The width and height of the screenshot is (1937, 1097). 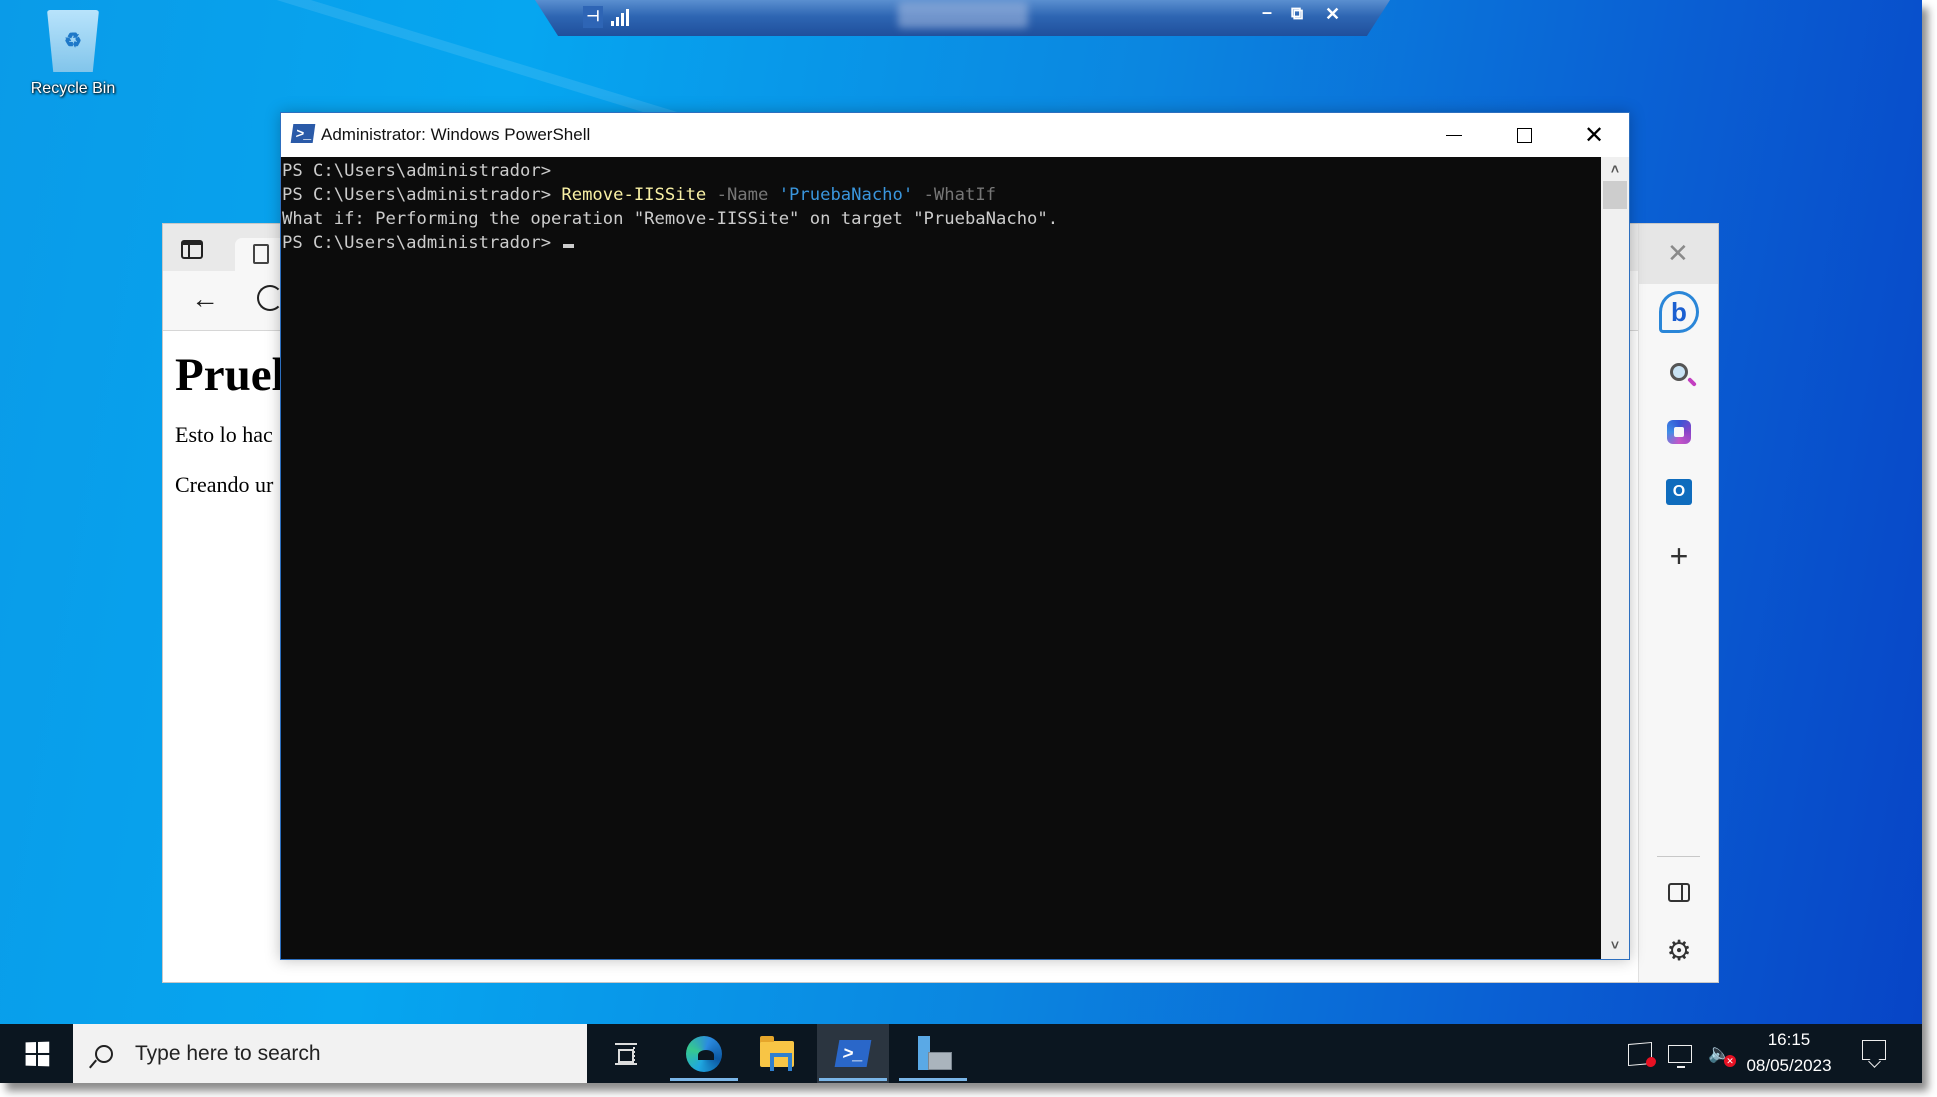 I want to click on volume-muted-icon: 🔈 ✕, so click(x=1722, y=1055).